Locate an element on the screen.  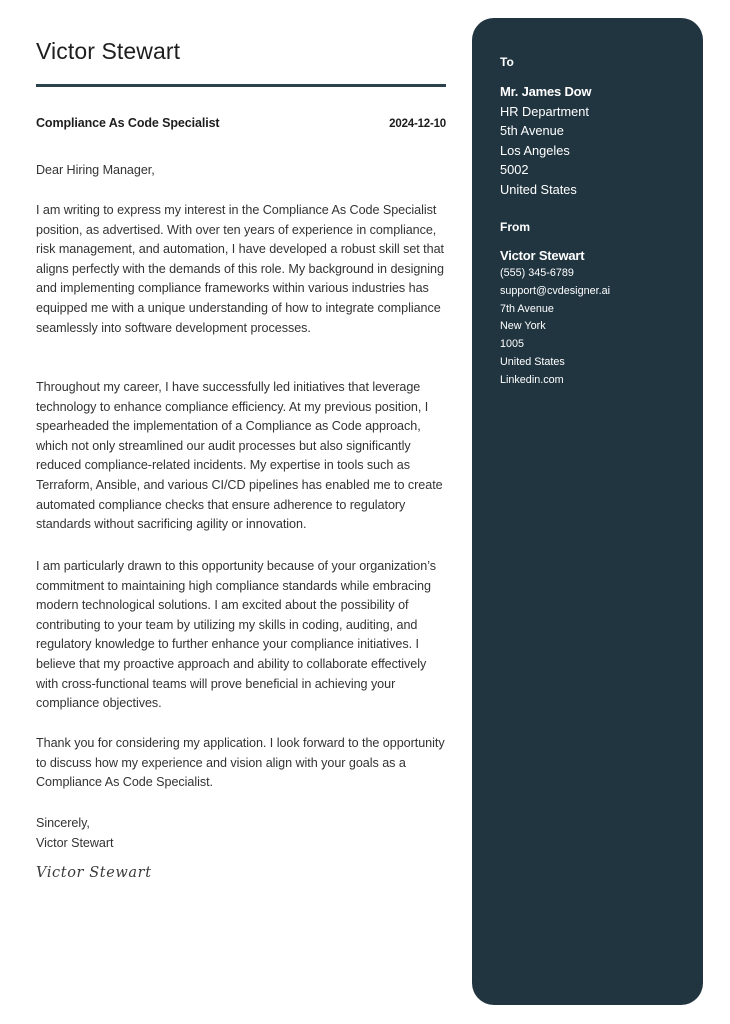
sender-email: support@cvdesigner.ai is located at coordinates (555, 292).